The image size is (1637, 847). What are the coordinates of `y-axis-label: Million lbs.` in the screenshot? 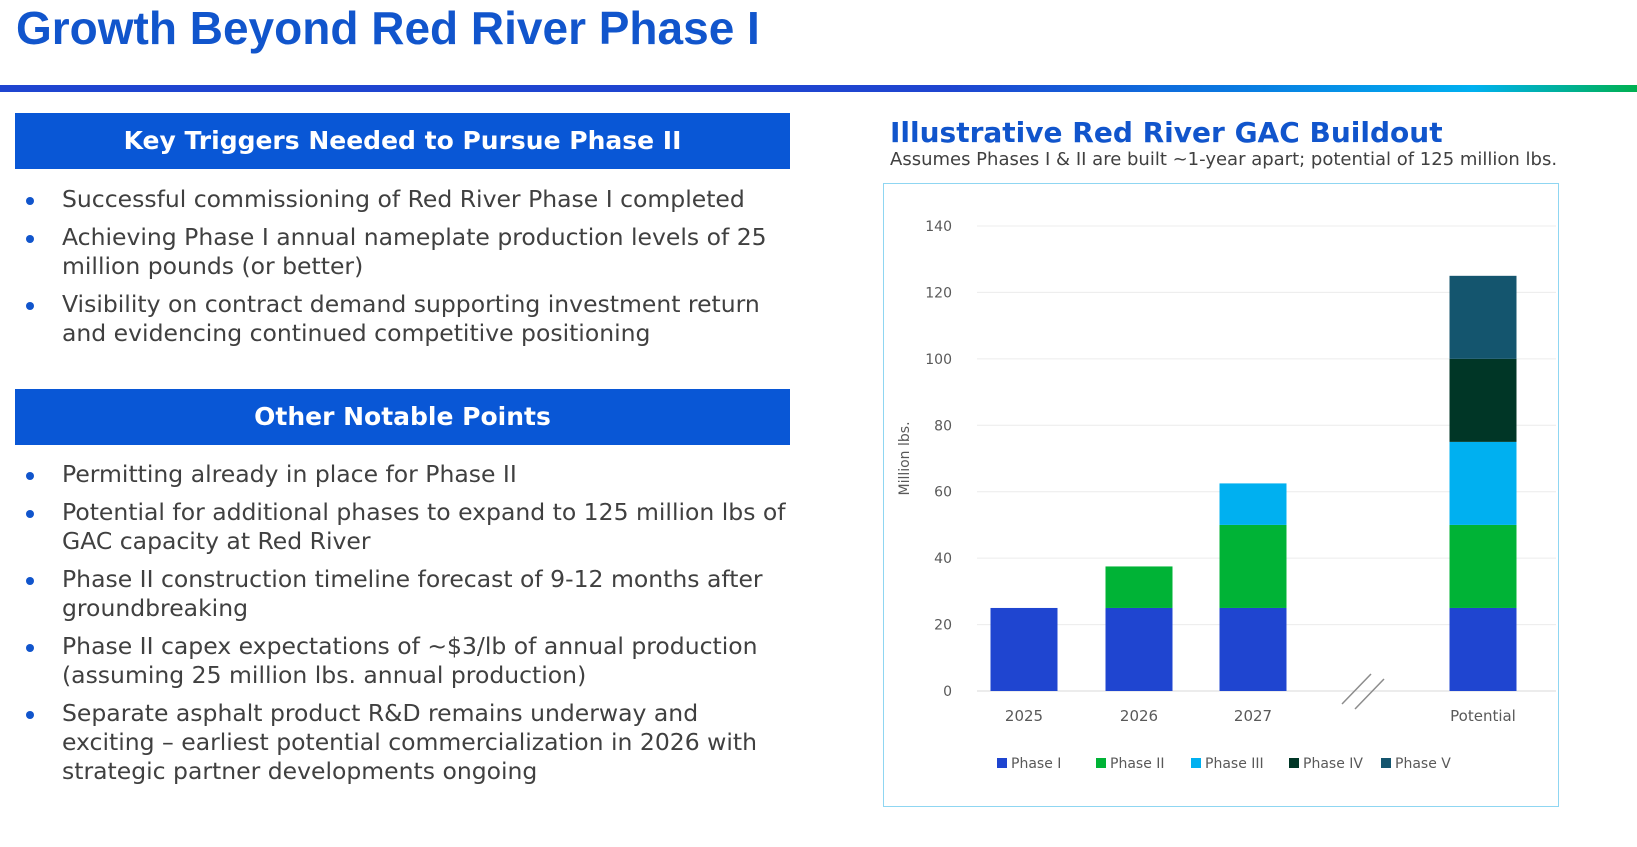 It's located at (905, 458).